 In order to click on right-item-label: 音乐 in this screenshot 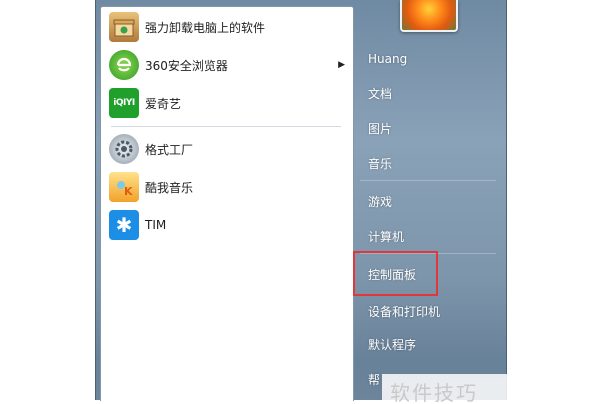, I will do `click(380, 163)`.